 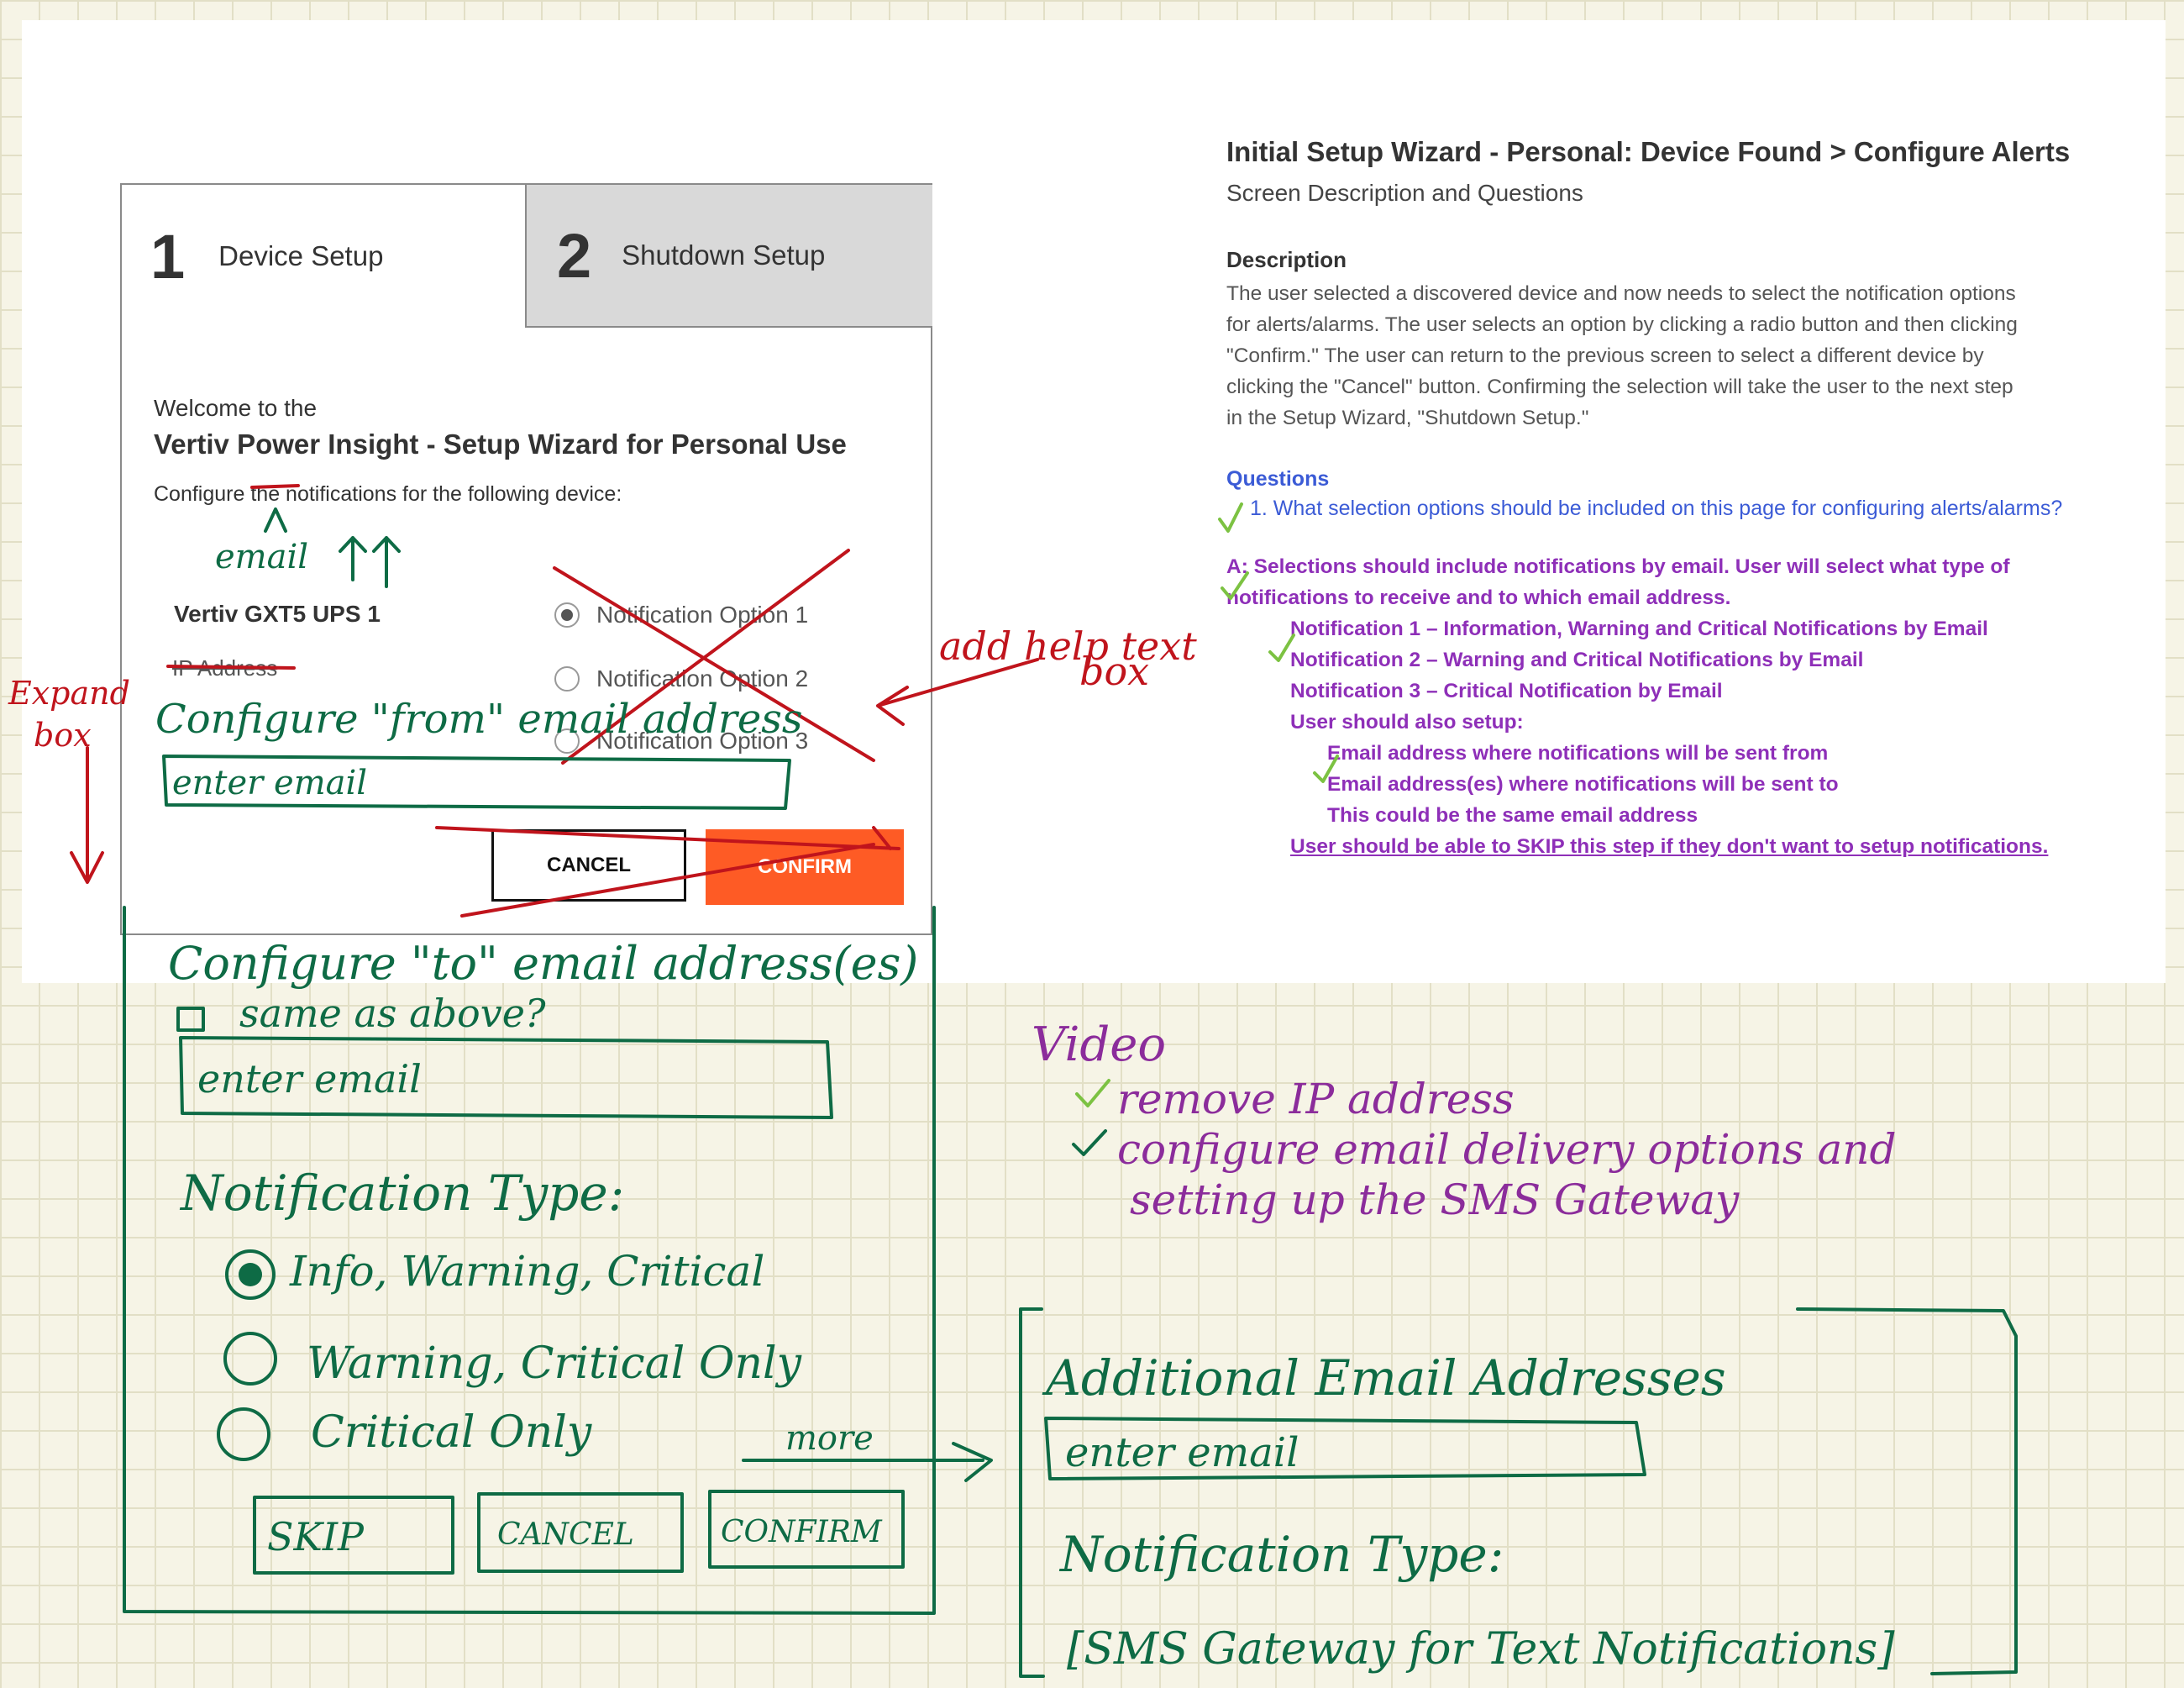 What do you see at coordinates (231, 667) in the screenshot?
I see `strike-ip-line` at bounding box center [231, 667].